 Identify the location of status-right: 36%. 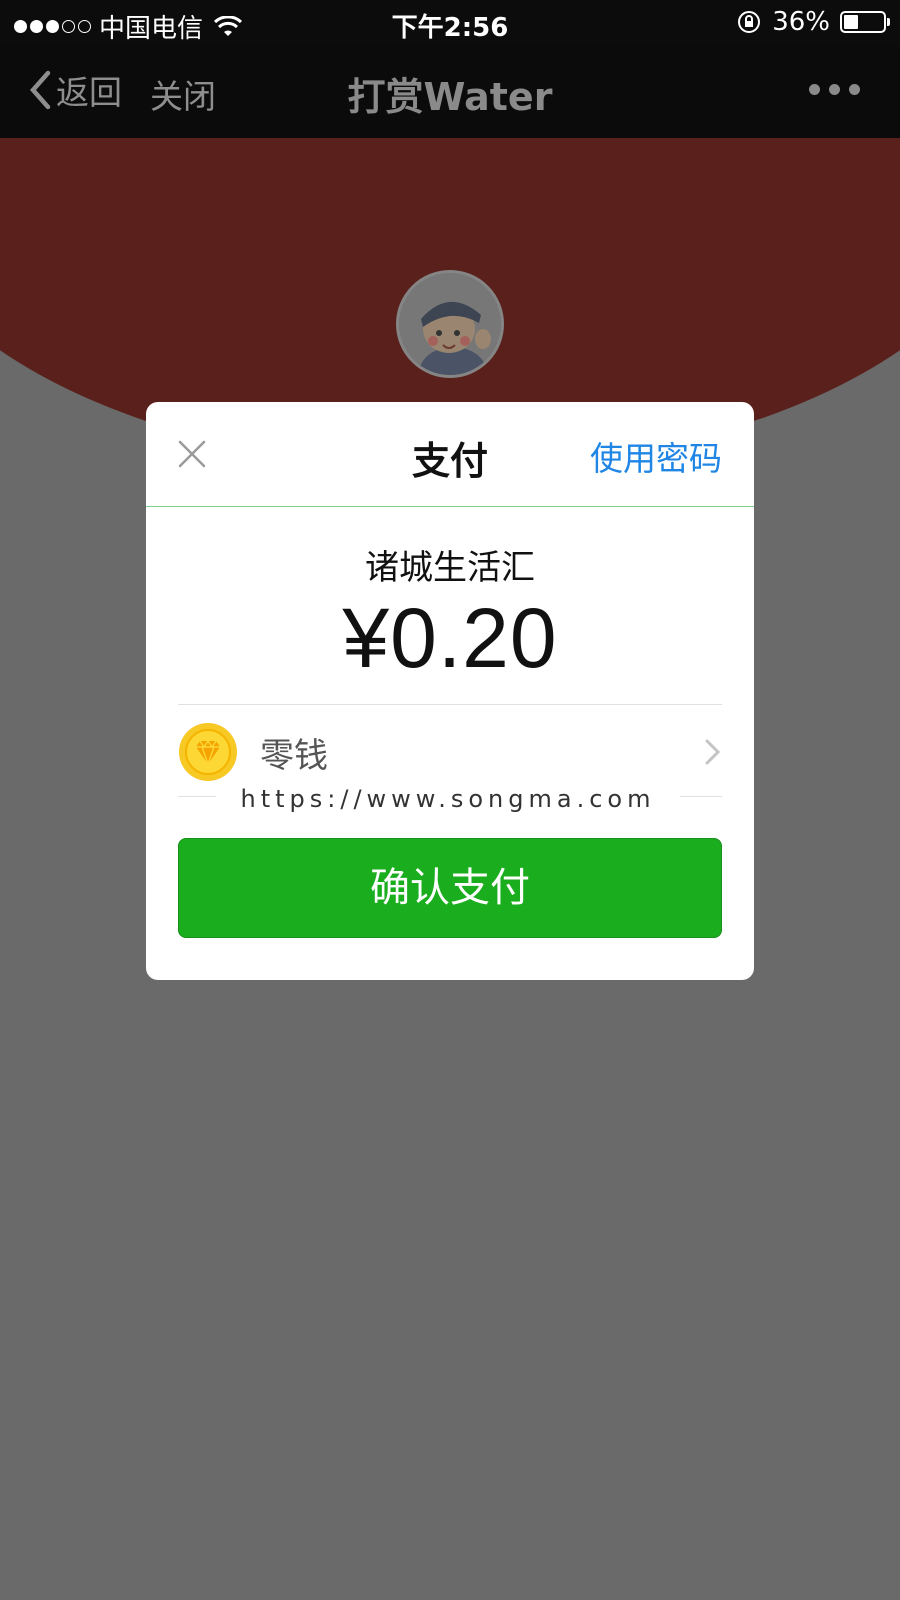
(813, 22).